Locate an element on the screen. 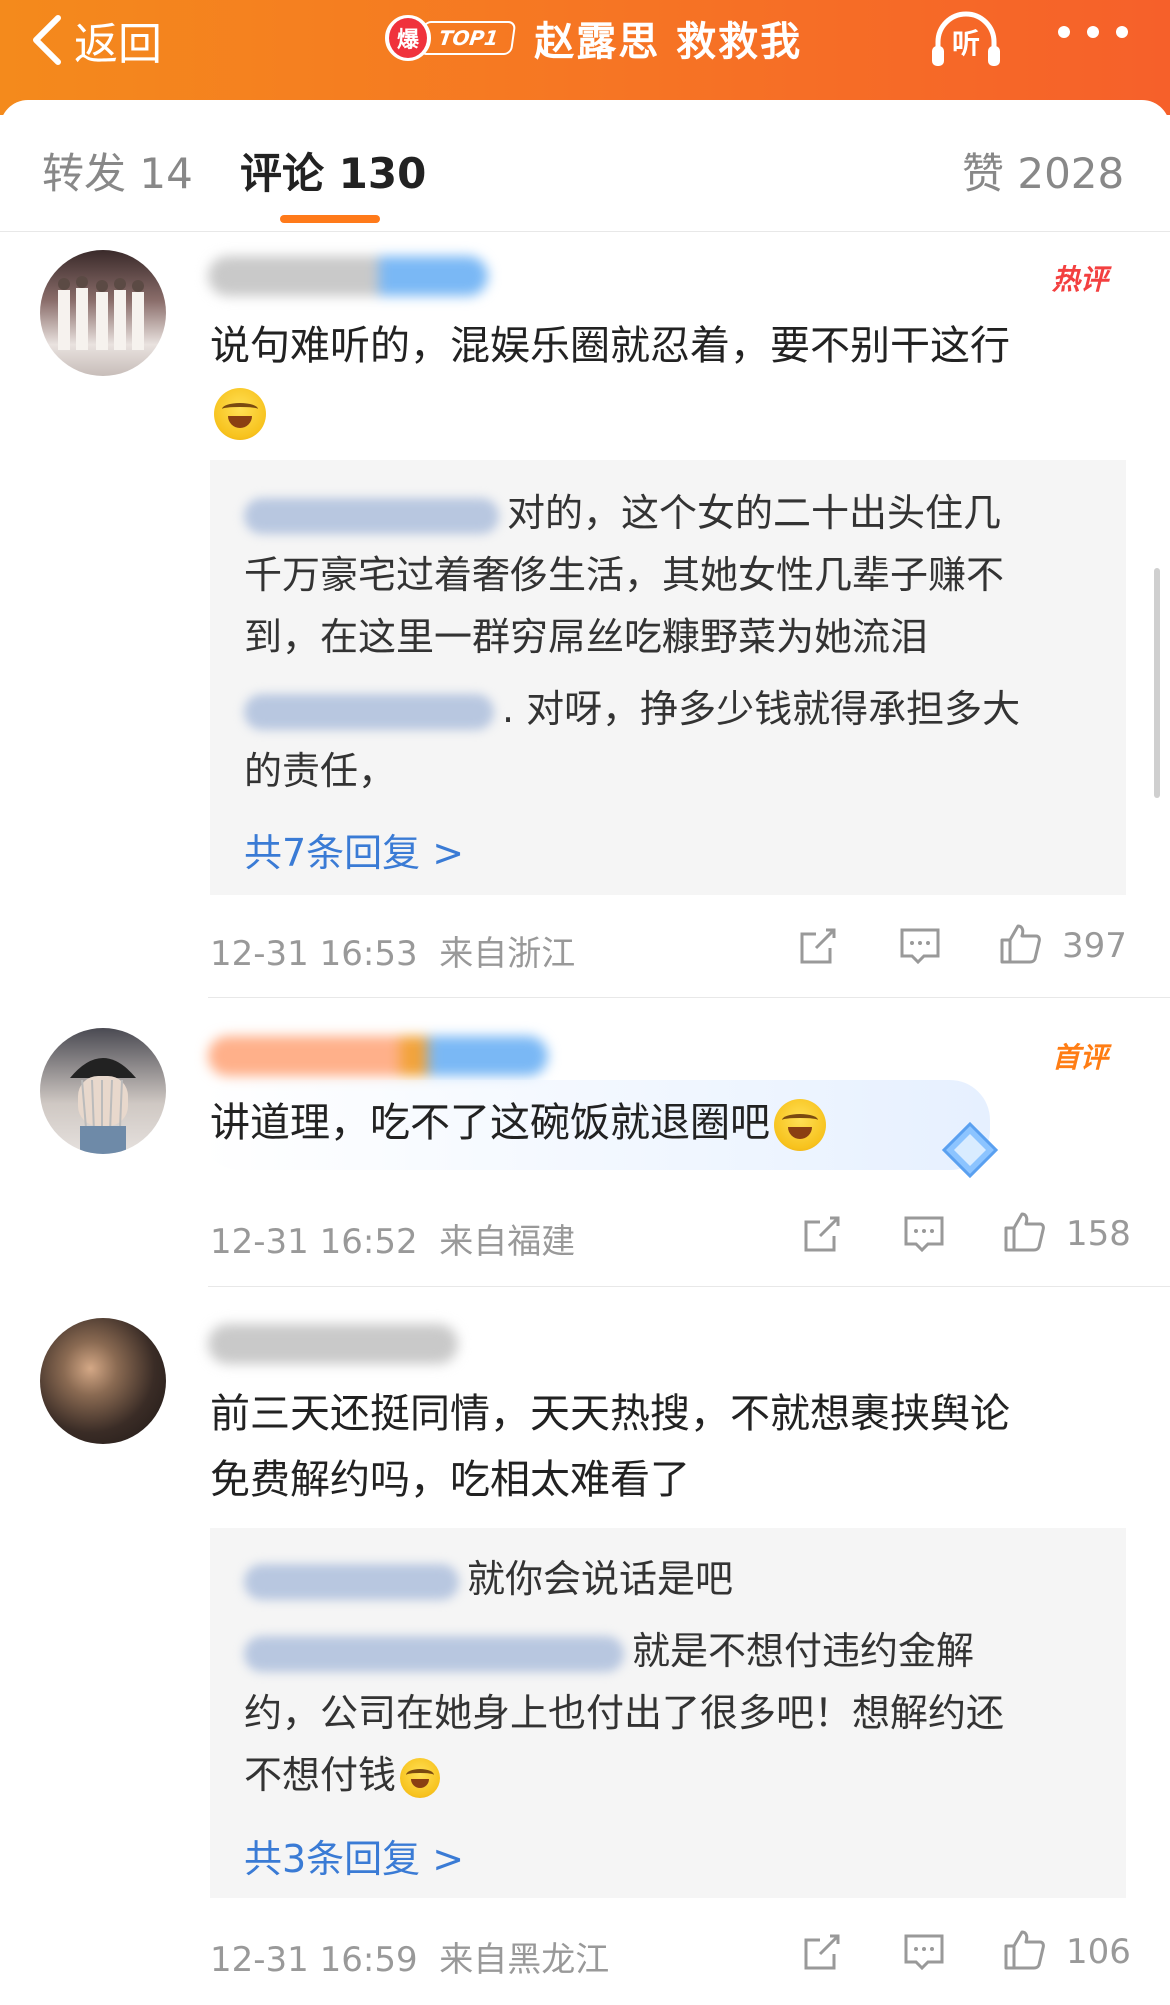 Image resolution: width=1170 pixels, height=2005 pixels. comment-body: 讲道理，吃不了这碗饭就退圈吧 is located at coordinates (490, 1123).